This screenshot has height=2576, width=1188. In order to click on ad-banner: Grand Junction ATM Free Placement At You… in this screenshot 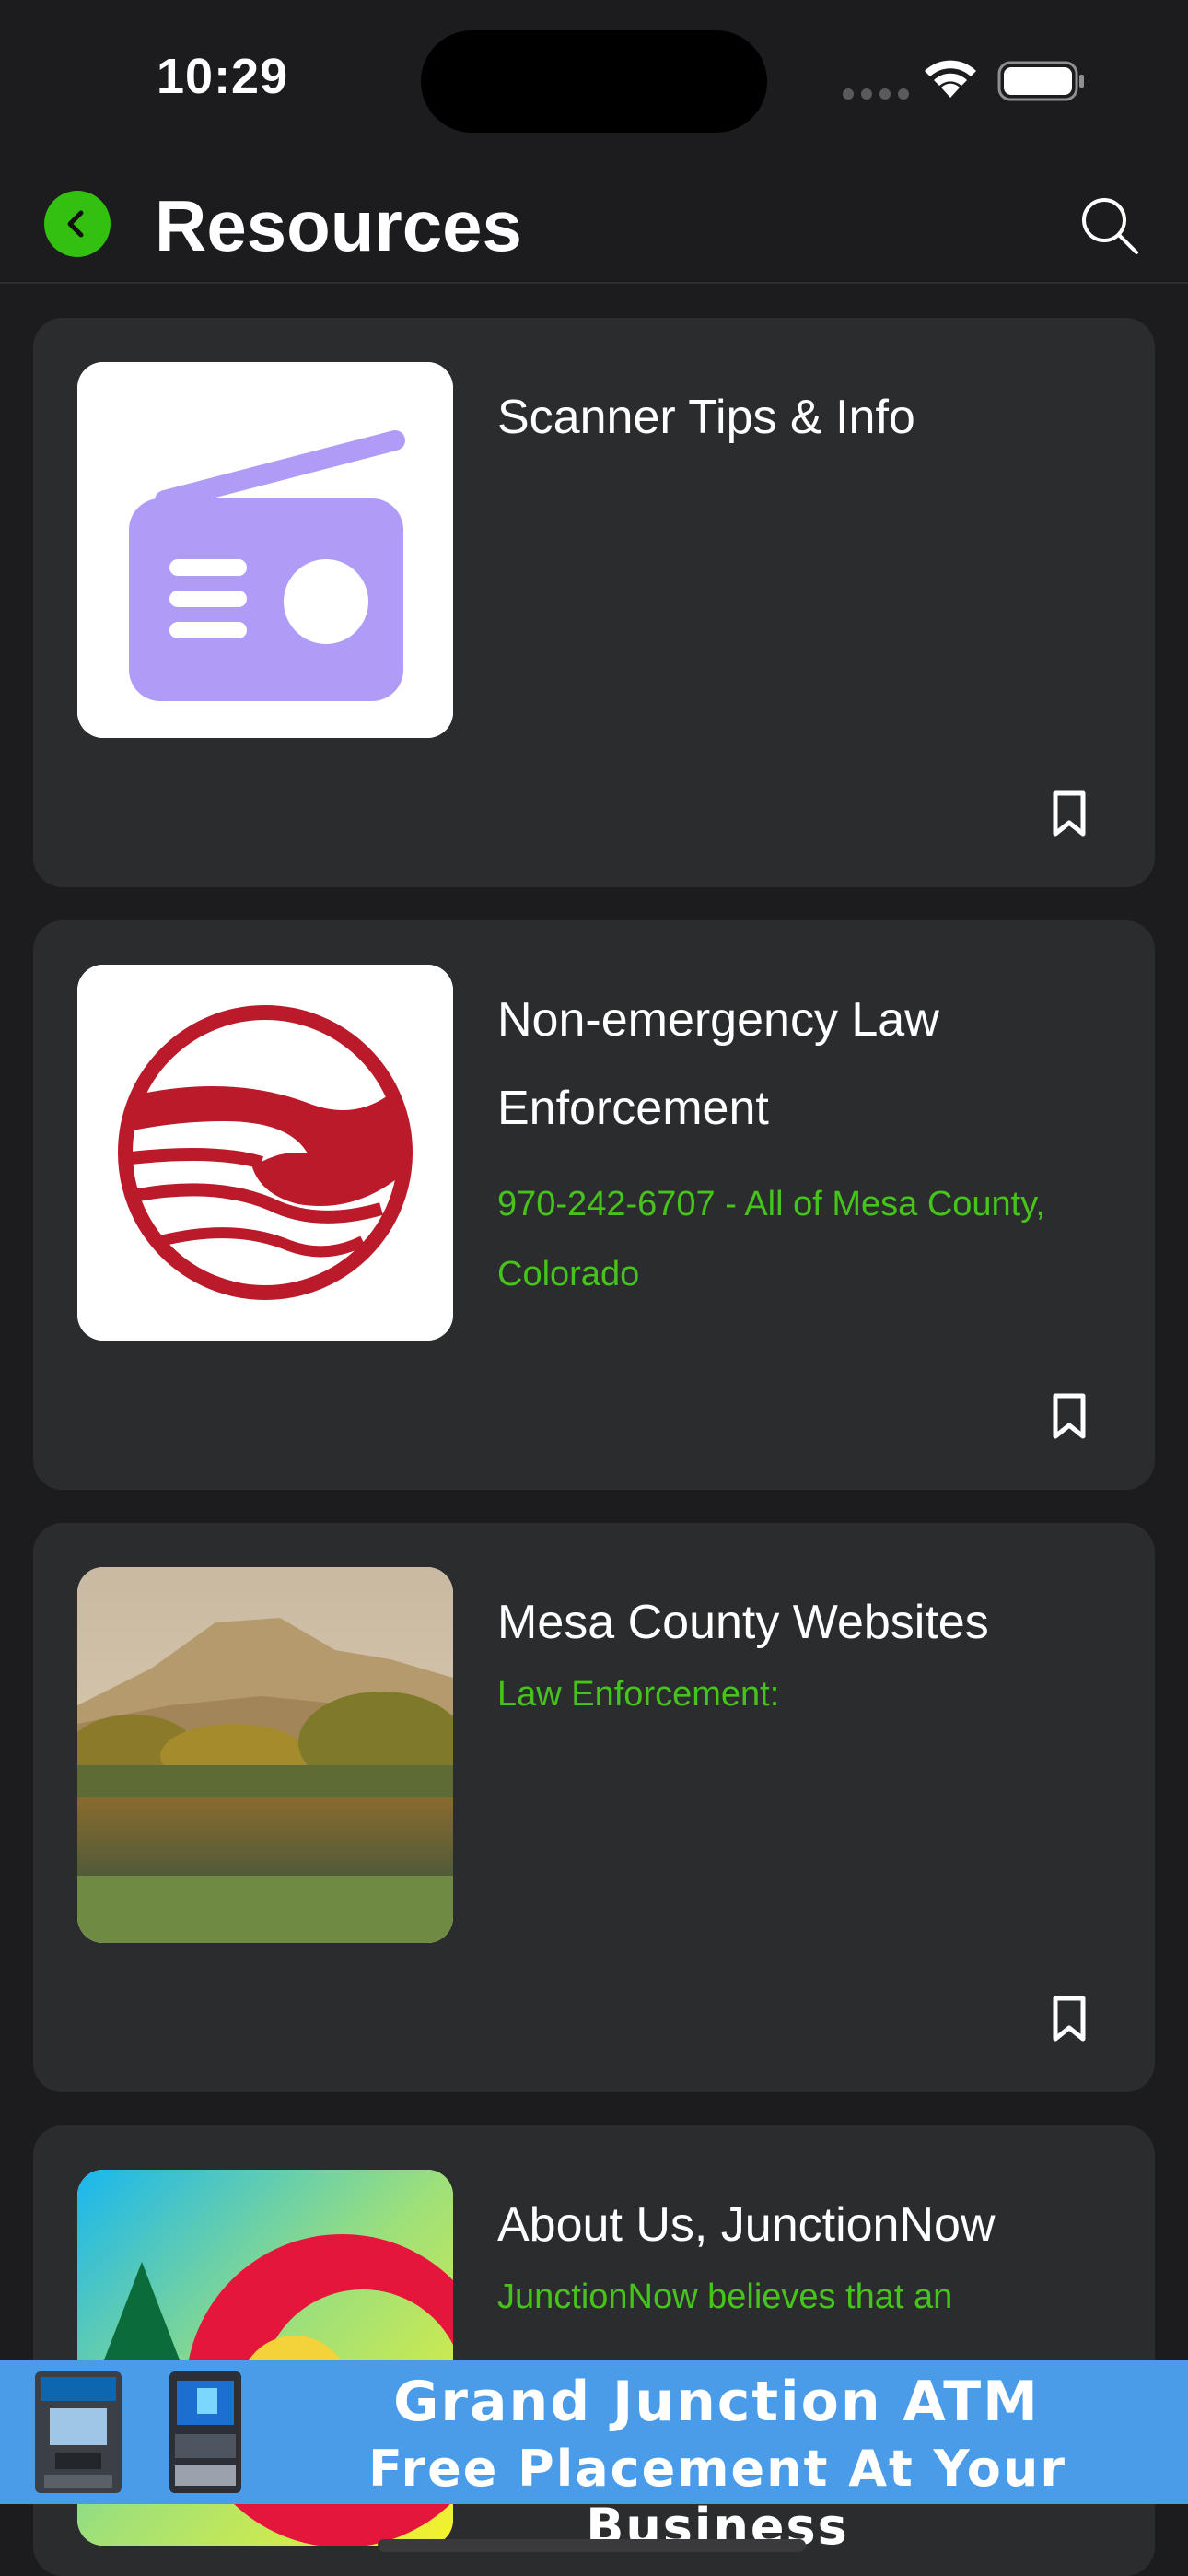, I will do `click(594, 2458)`.